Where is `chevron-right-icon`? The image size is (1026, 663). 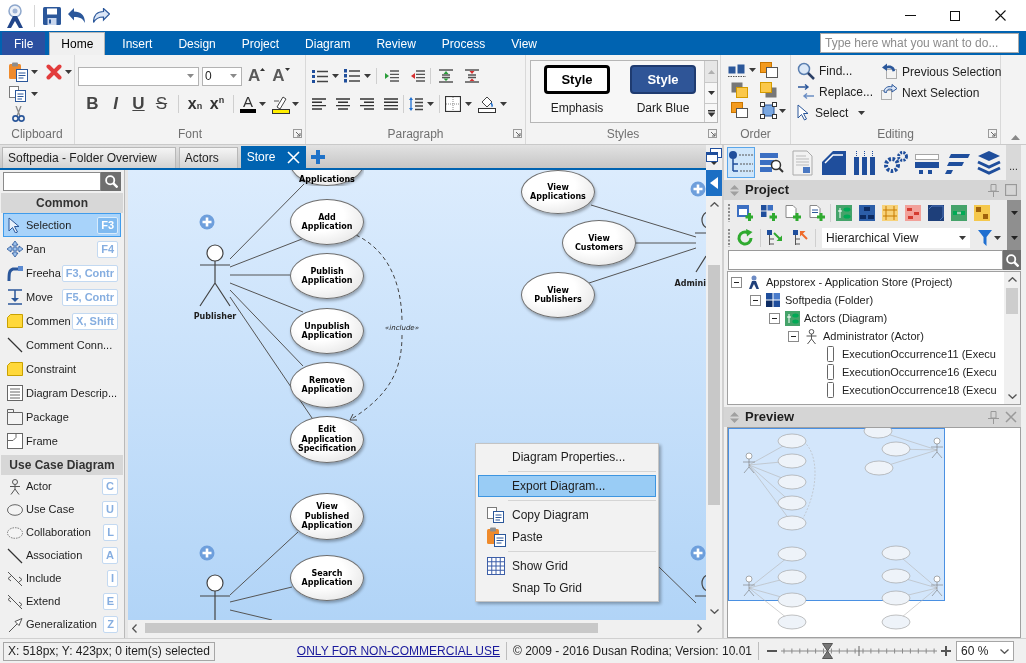
chevron-right-icon is located at coordinates (699, 628).